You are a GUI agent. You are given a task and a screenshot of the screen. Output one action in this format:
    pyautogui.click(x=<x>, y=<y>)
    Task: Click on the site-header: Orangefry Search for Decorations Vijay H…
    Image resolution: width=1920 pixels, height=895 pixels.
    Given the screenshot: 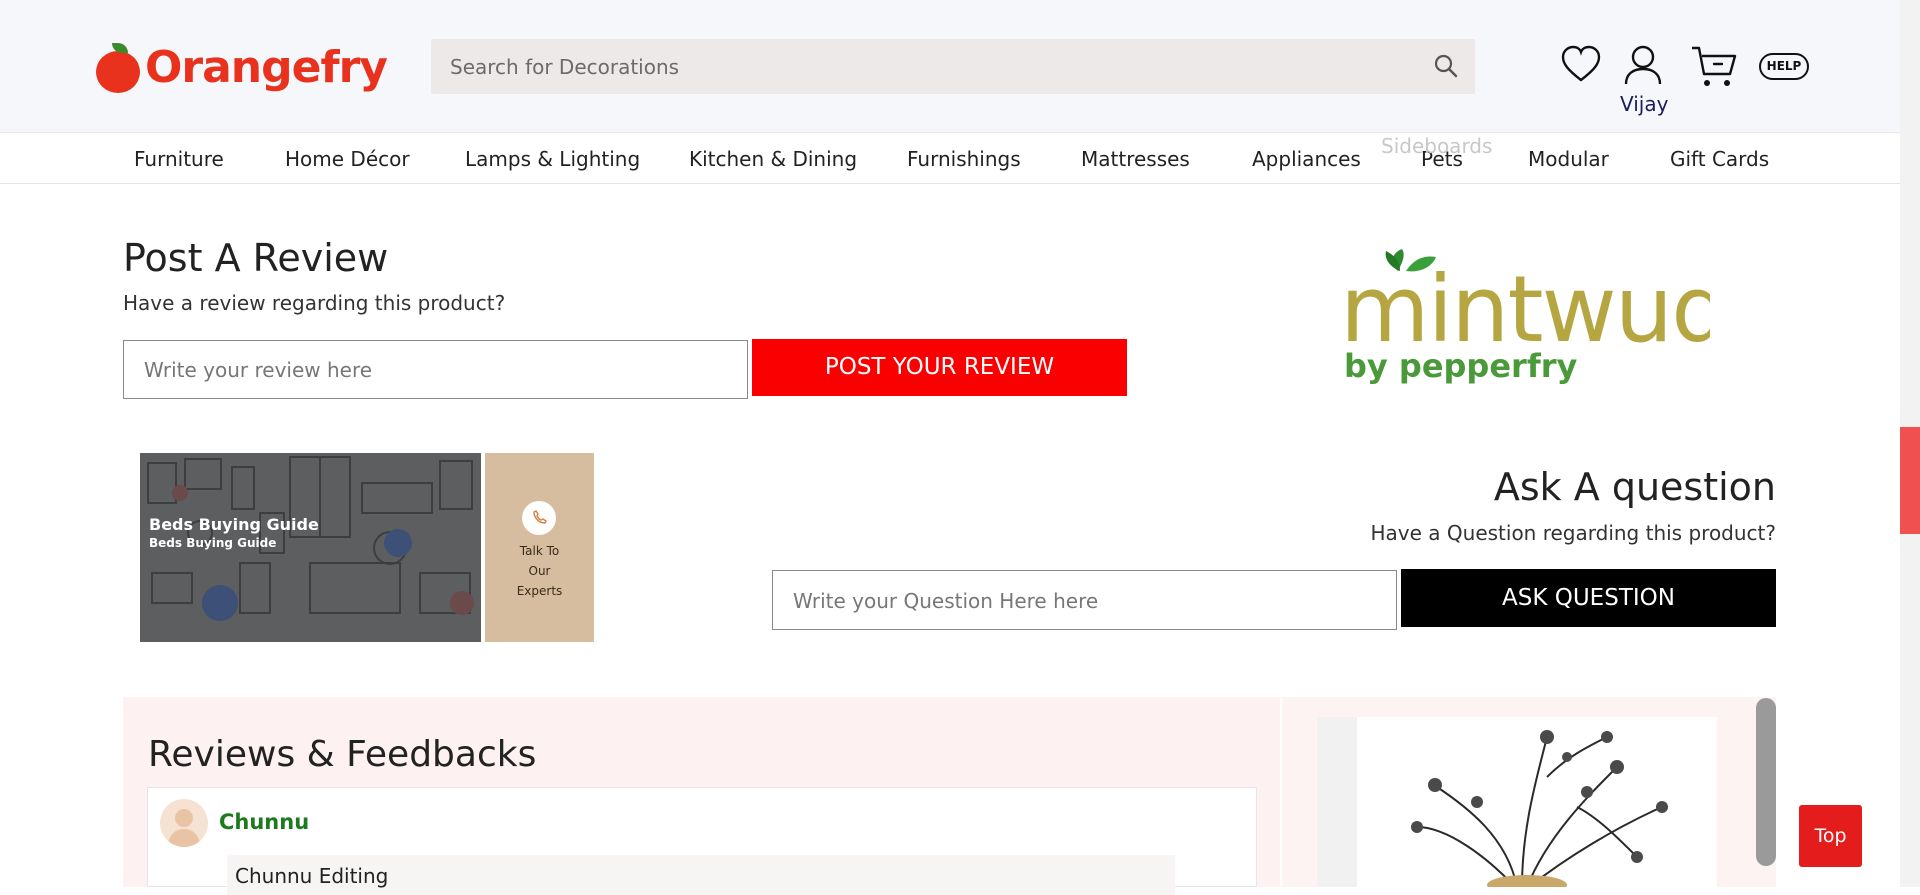 What is the action you would take?
    pyautogui.click(x=950, y=66)
    